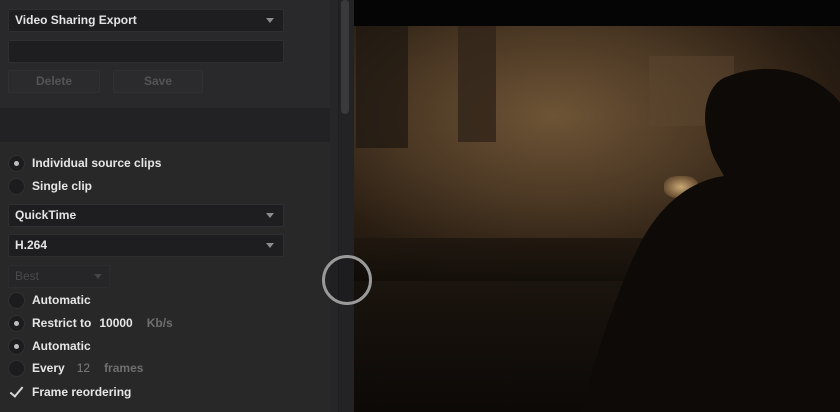 The image size is (840, 412). I want to click on preset-dropdown-value: Video Sharing Export, so click(76, 20).